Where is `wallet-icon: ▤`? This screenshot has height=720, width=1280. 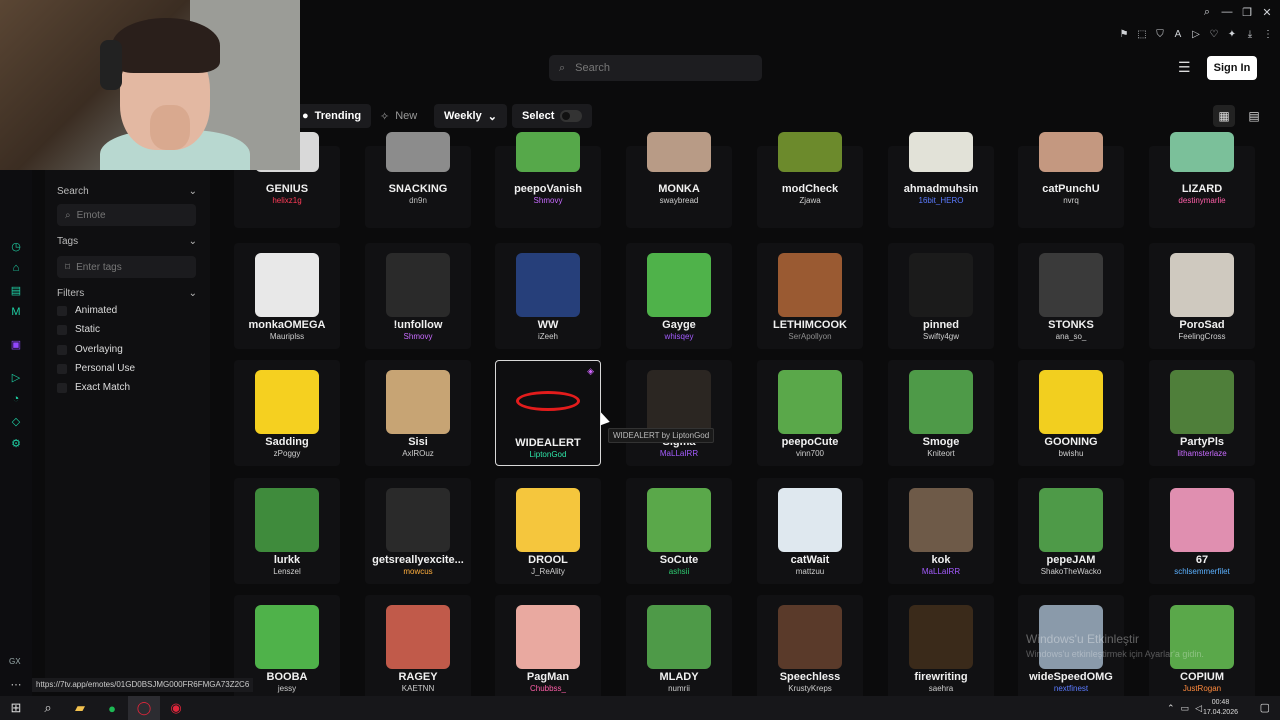
wallet-icon: ▤ is located at coordinates (16, 290).